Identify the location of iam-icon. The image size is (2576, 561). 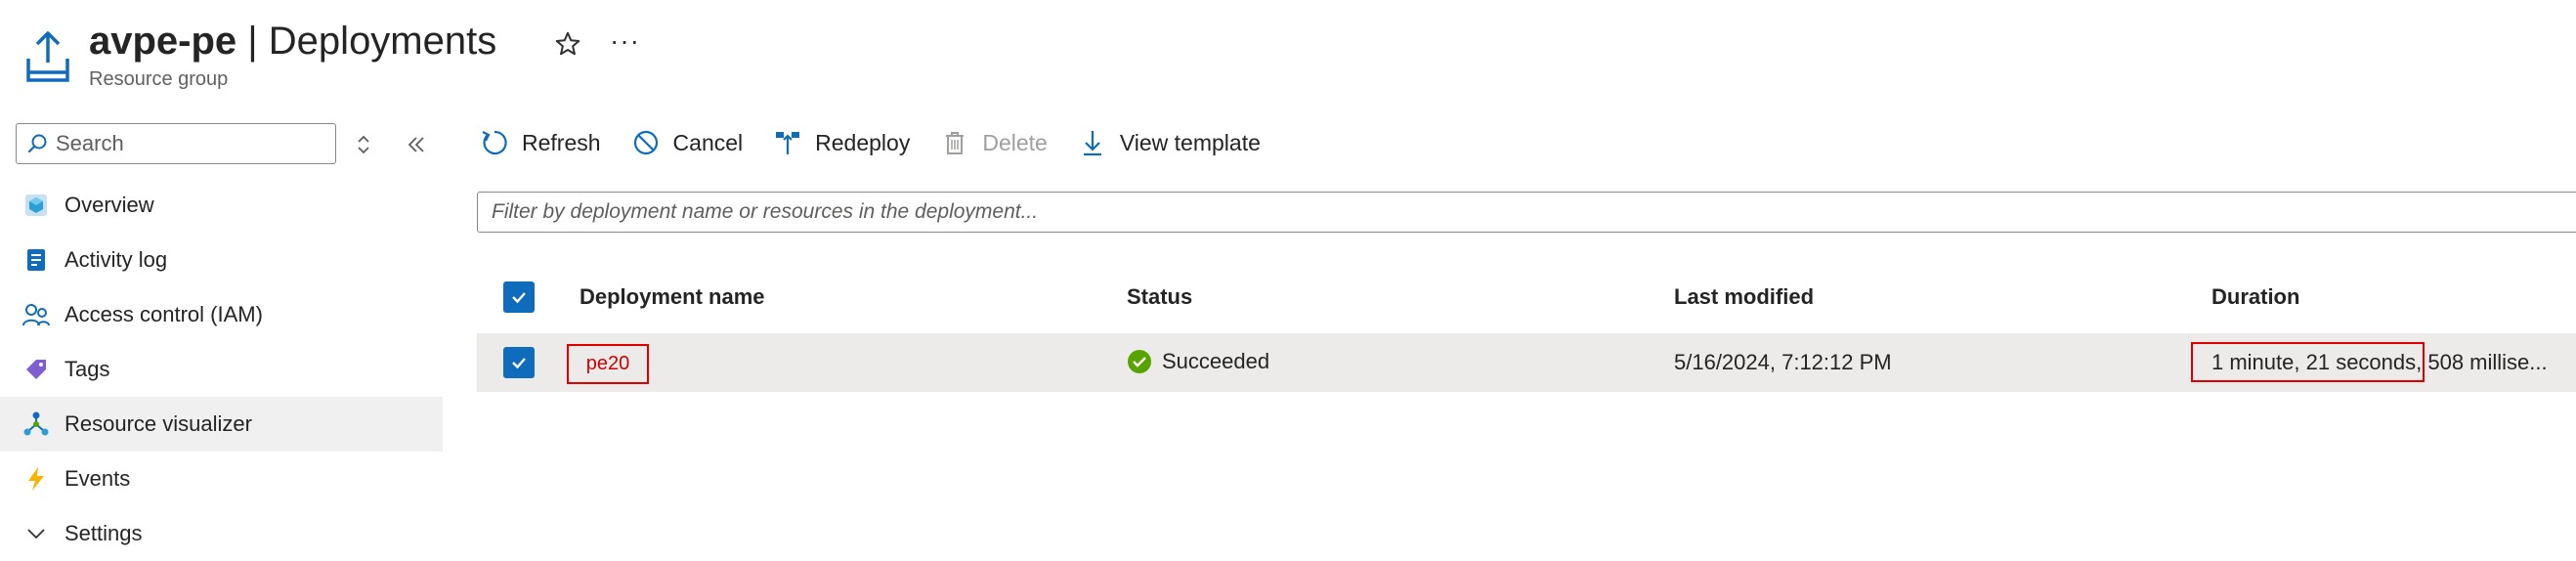
(36, 314).